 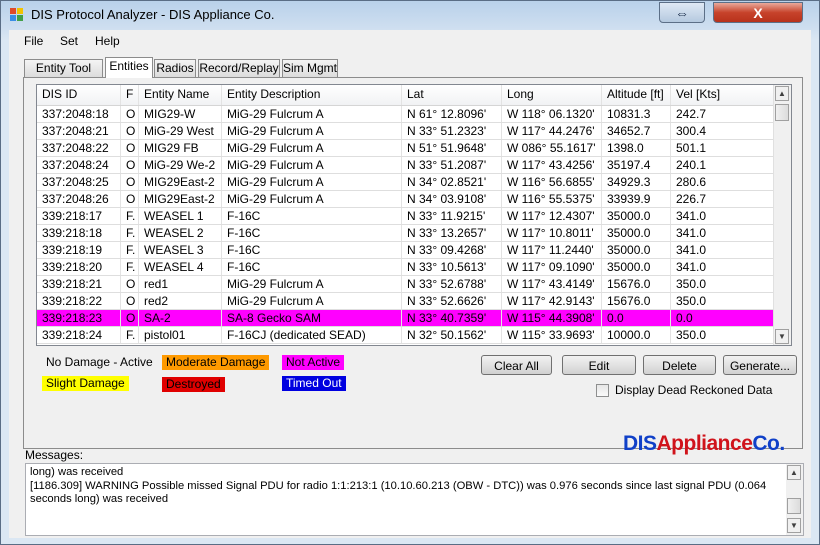 I want to click on cell-long: W 115° 44.3908', so click(x=552, y=318).